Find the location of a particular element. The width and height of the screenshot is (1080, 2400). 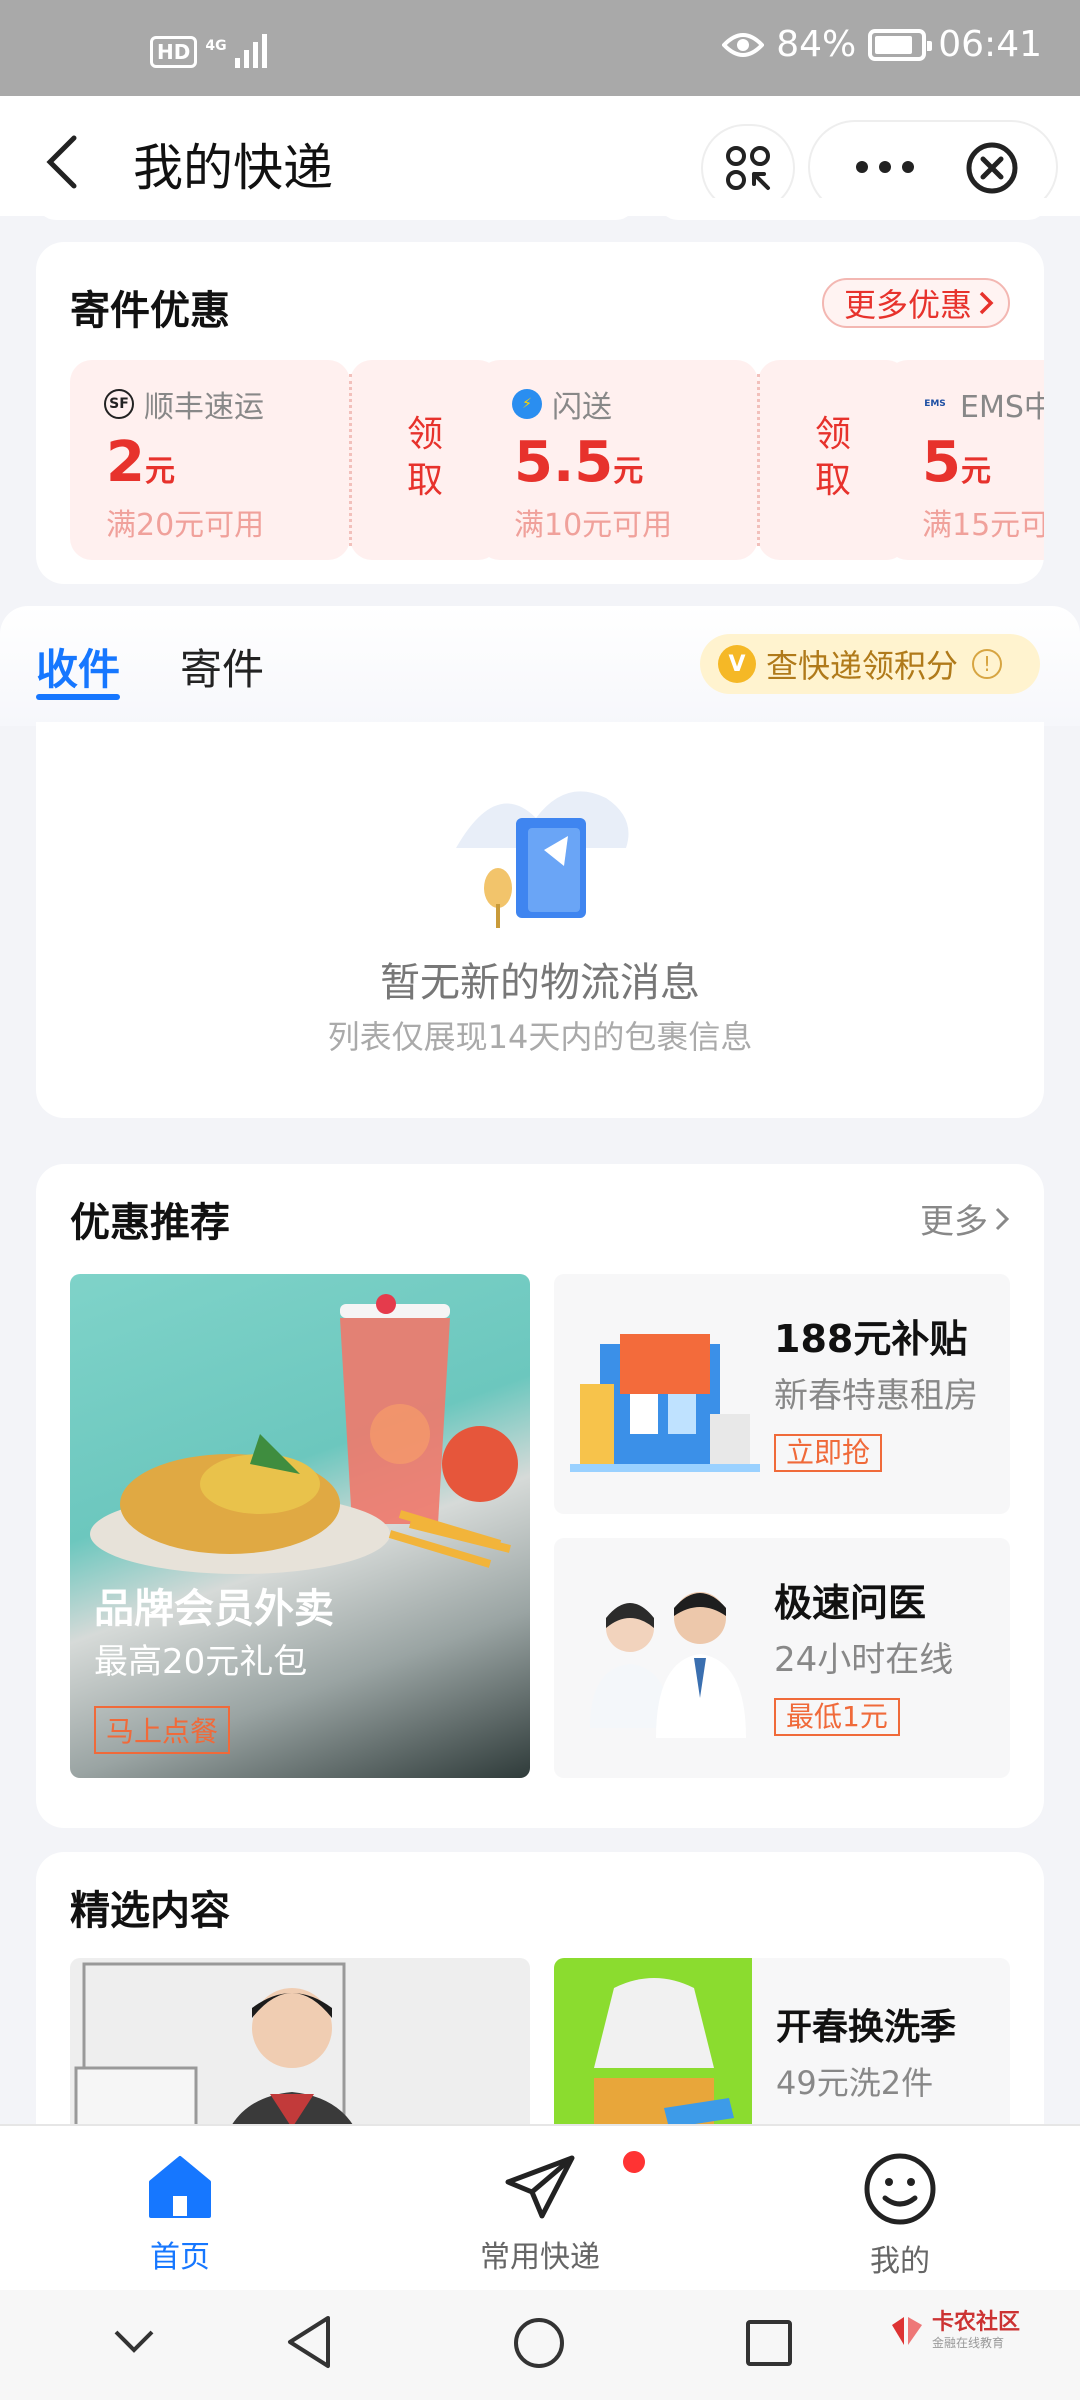

home-icon is located at coordinates (180, 2187).